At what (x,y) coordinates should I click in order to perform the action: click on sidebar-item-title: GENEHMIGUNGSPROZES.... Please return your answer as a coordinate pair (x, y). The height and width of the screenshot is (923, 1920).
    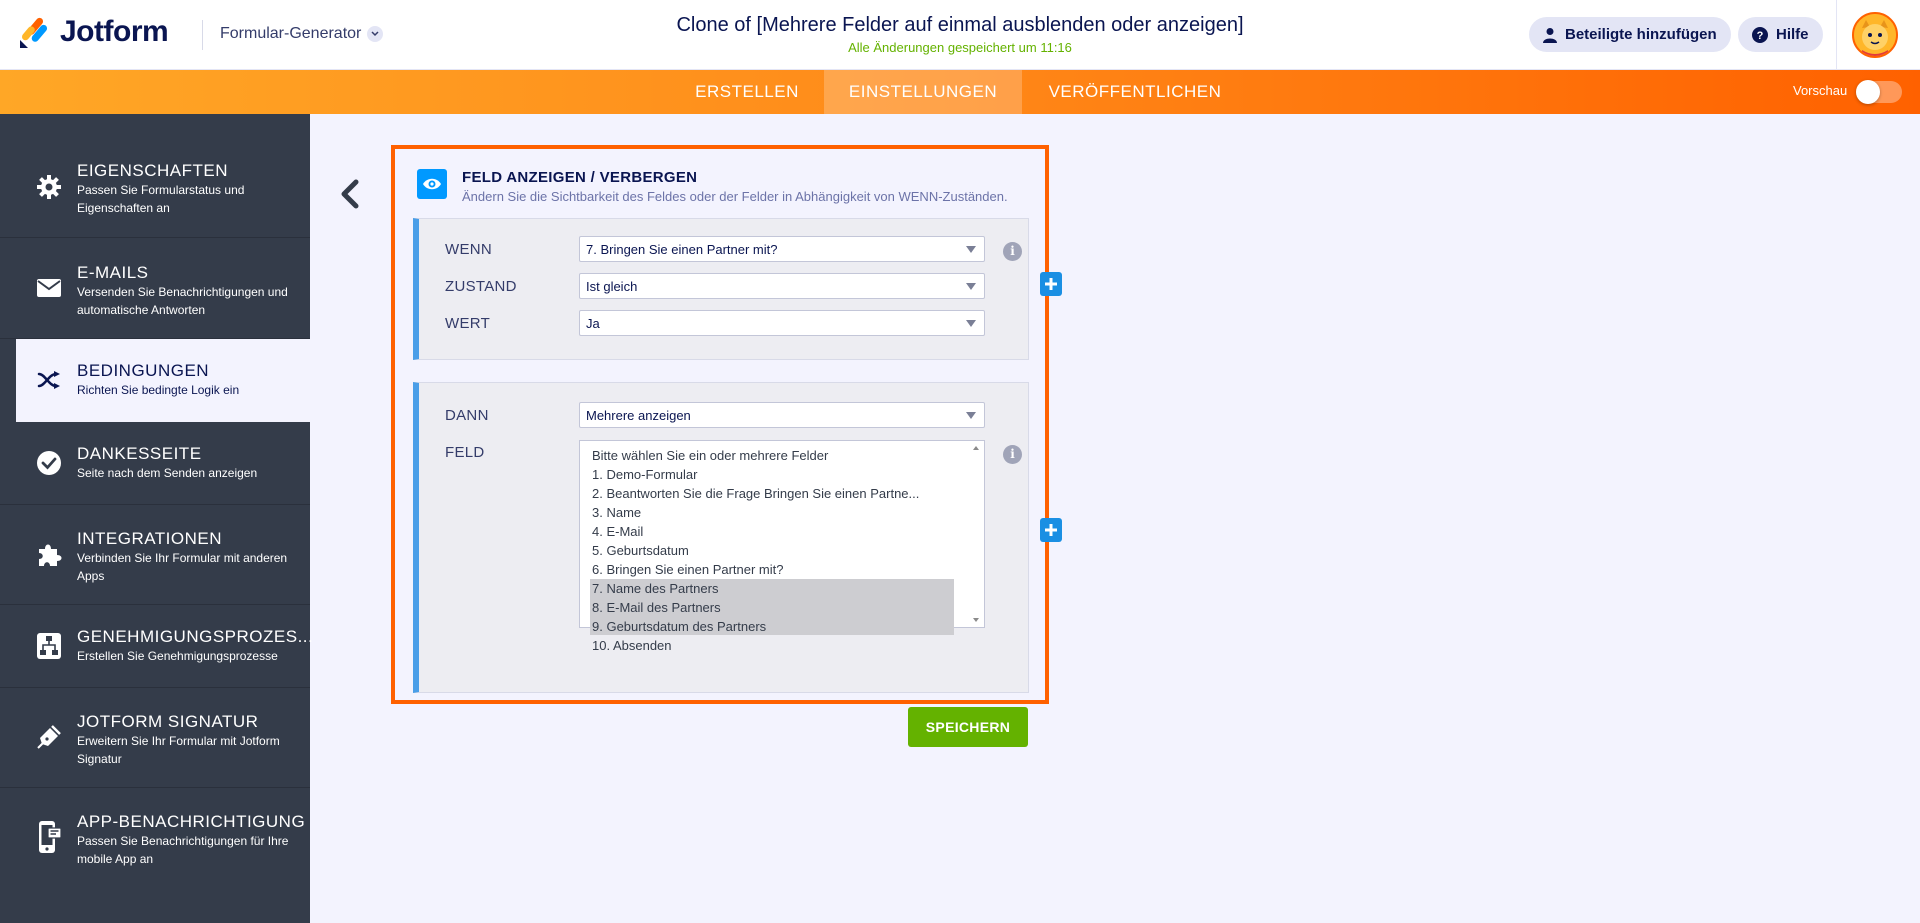
    Looking at the image, I should click on (195, 636).